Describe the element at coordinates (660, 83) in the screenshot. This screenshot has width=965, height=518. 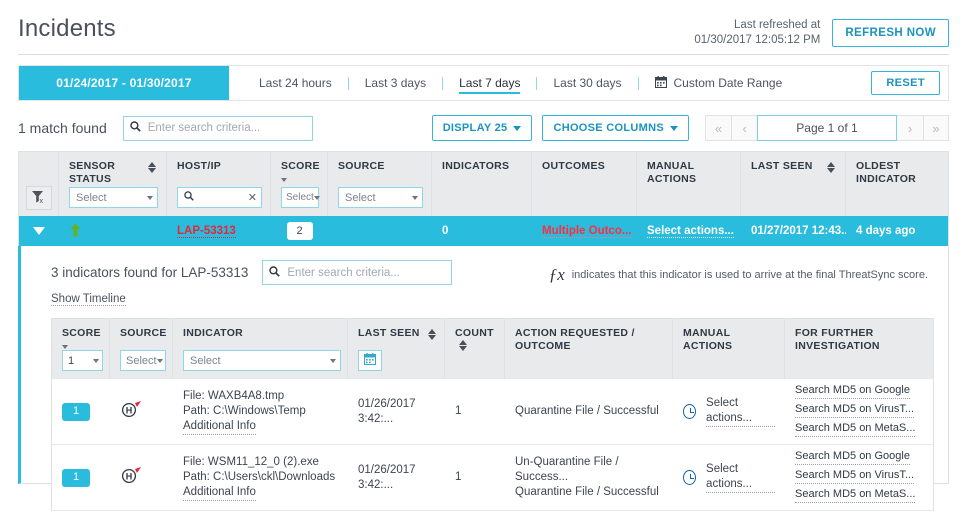
I see `calendar-icon` at that location.